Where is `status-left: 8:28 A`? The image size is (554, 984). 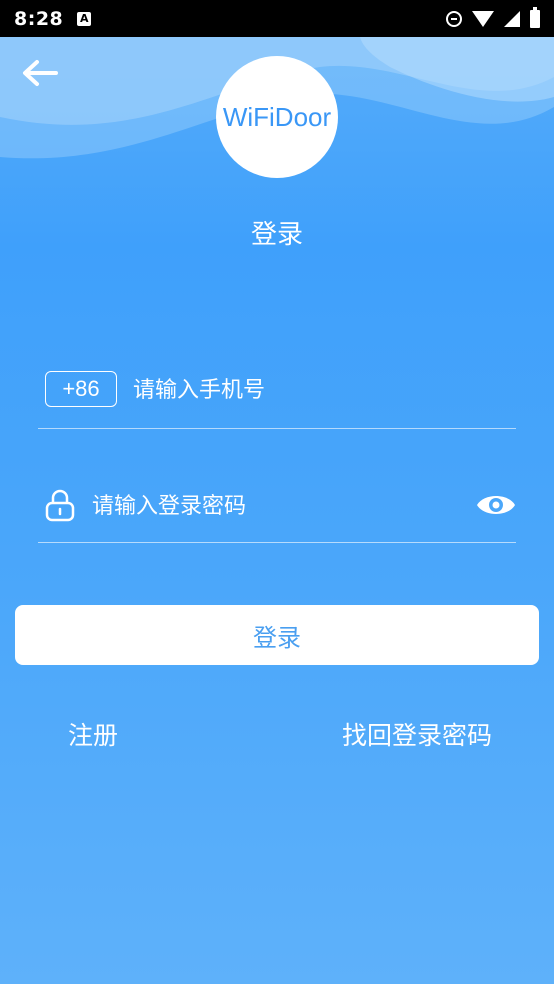
status-left: 8:28 A is located at coordinates (53, 18).